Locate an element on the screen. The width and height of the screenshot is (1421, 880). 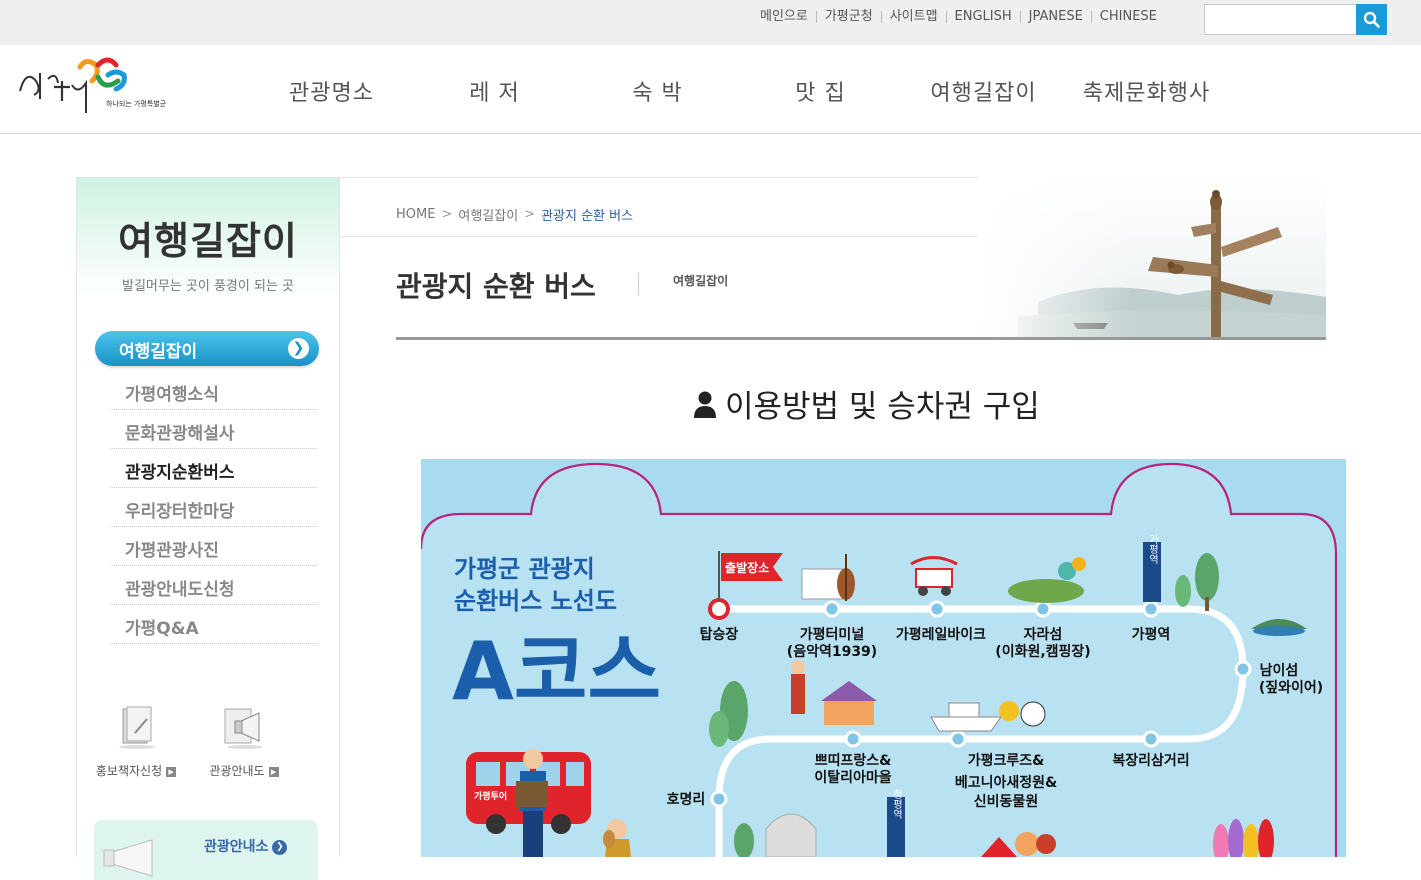
sidebar-subtitle: 발길머무는 곳이 풍경이 되는 곳 is located at coordinates (207, 286).